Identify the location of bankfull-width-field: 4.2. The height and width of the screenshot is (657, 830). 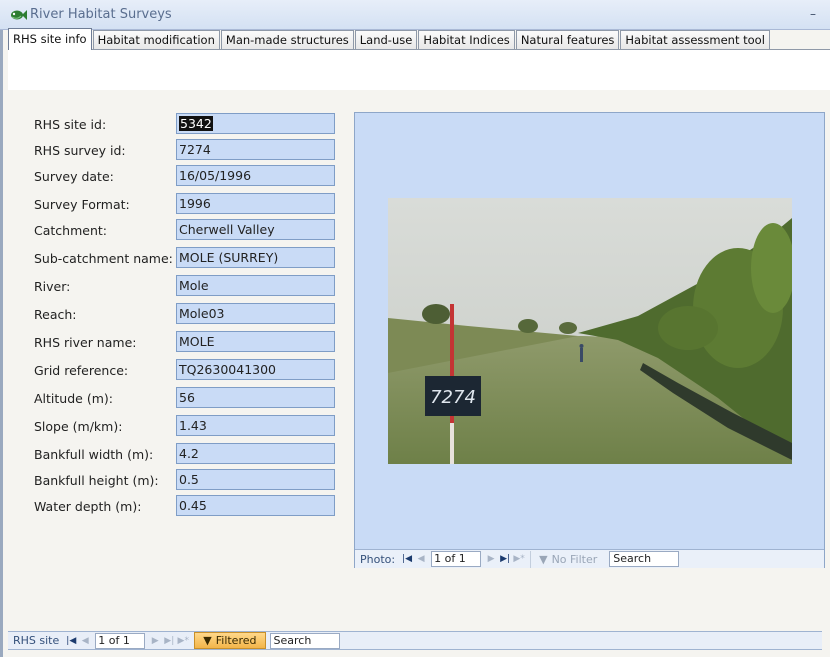
(255, 453).